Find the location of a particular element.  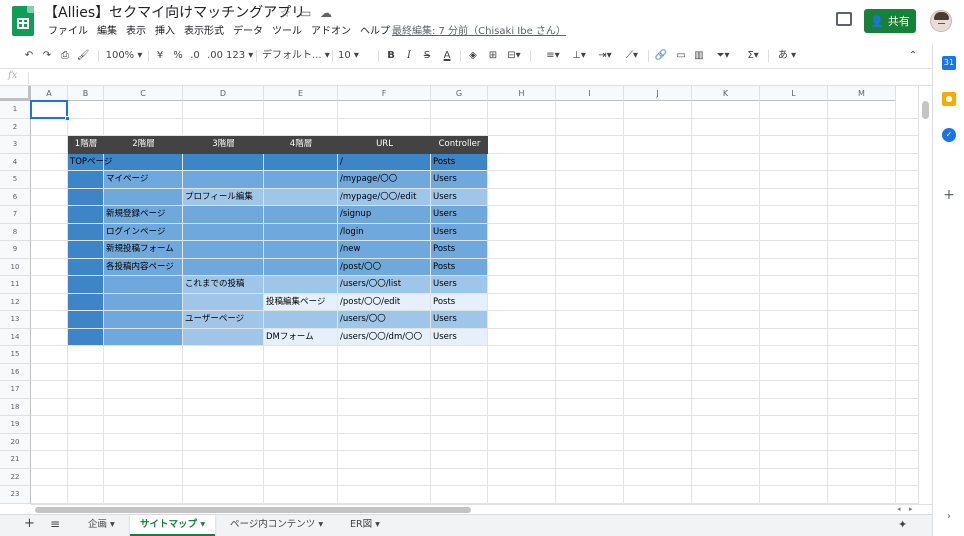

row-header-14: 14 is located at coordinates (15, 337).